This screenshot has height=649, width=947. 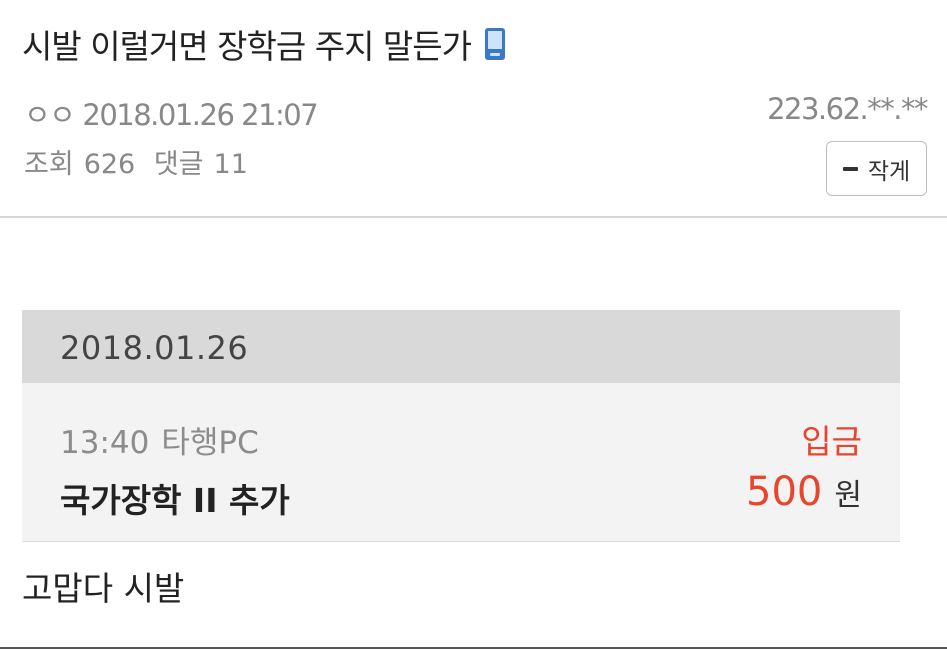 What do you see at coordinates (850, 168) in the screenshot?
I see `minus-icon` at bounding box center [850, 168].